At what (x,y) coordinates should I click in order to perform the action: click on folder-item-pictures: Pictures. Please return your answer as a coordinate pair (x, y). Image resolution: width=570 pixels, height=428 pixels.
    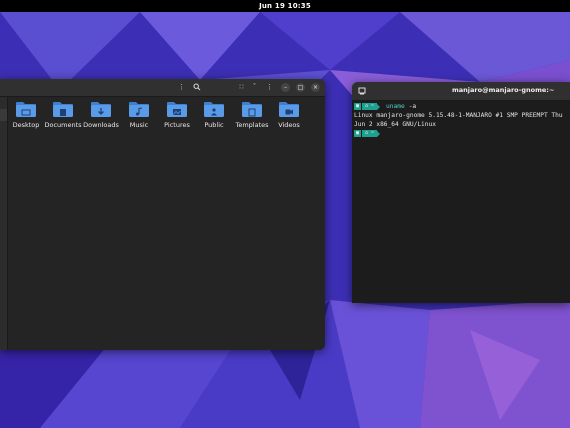
    Looking at the image, I should click on (177, 115).